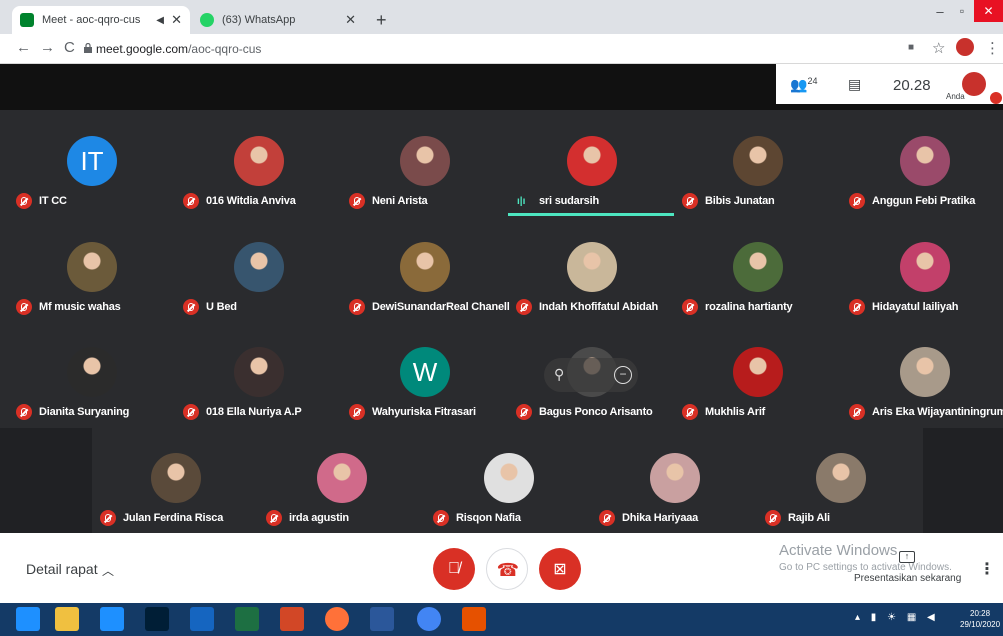 The image size is (1003, 636). I want to click on bookmark-star-icon: ☆, so click(938, 48).